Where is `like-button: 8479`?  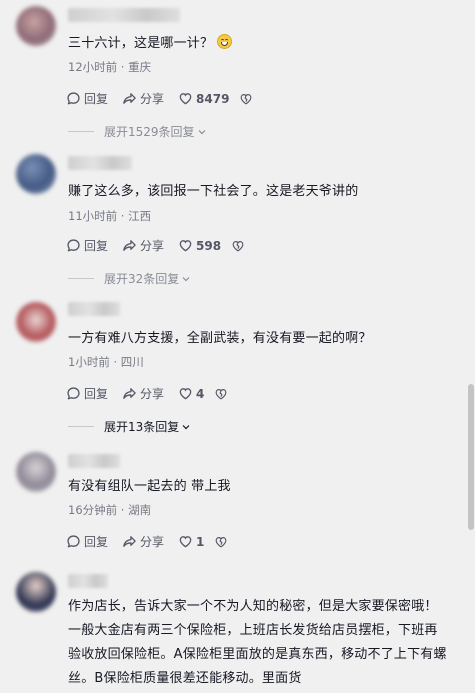 like-button: 8479 is located at coordinates (203, 98).